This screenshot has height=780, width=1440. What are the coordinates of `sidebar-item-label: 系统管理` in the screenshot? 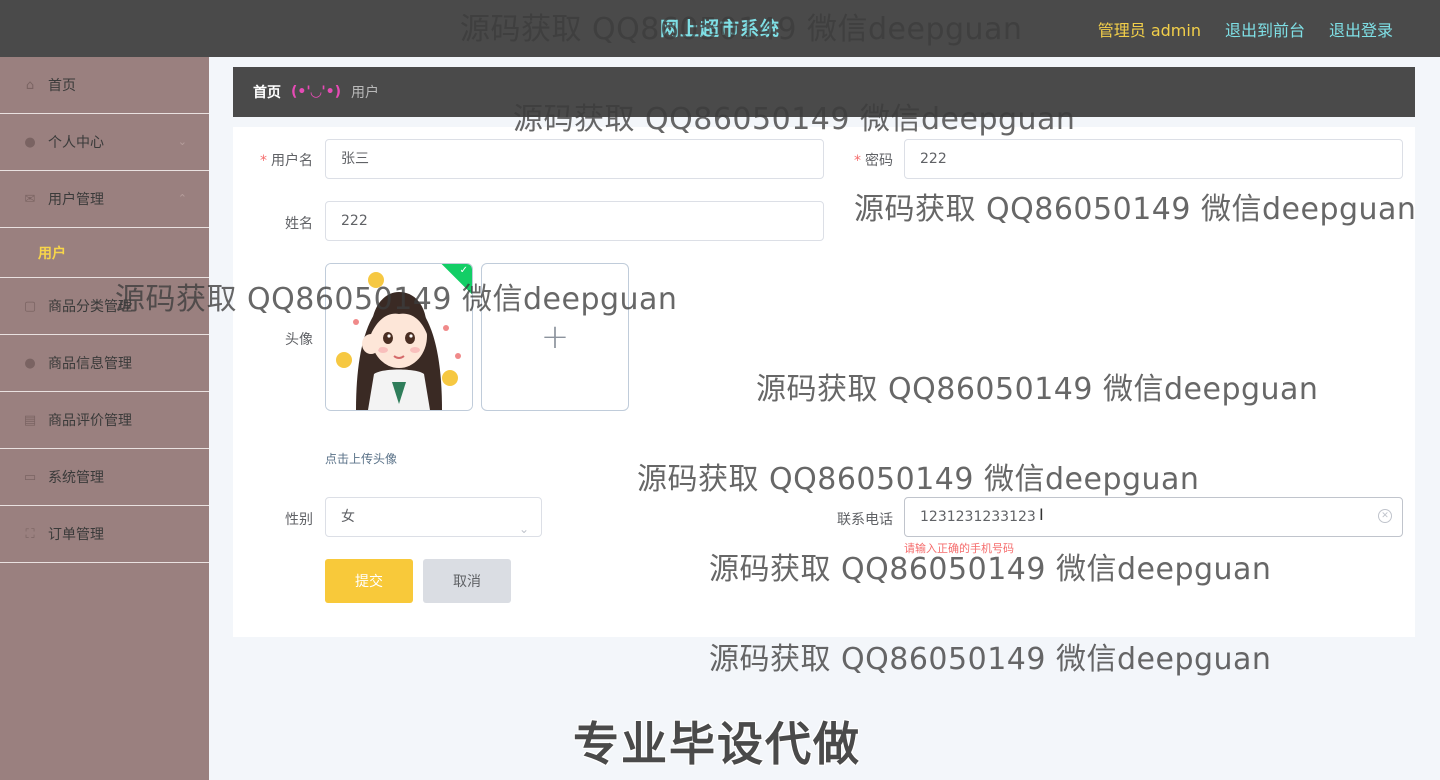 It's located at (76, 478).